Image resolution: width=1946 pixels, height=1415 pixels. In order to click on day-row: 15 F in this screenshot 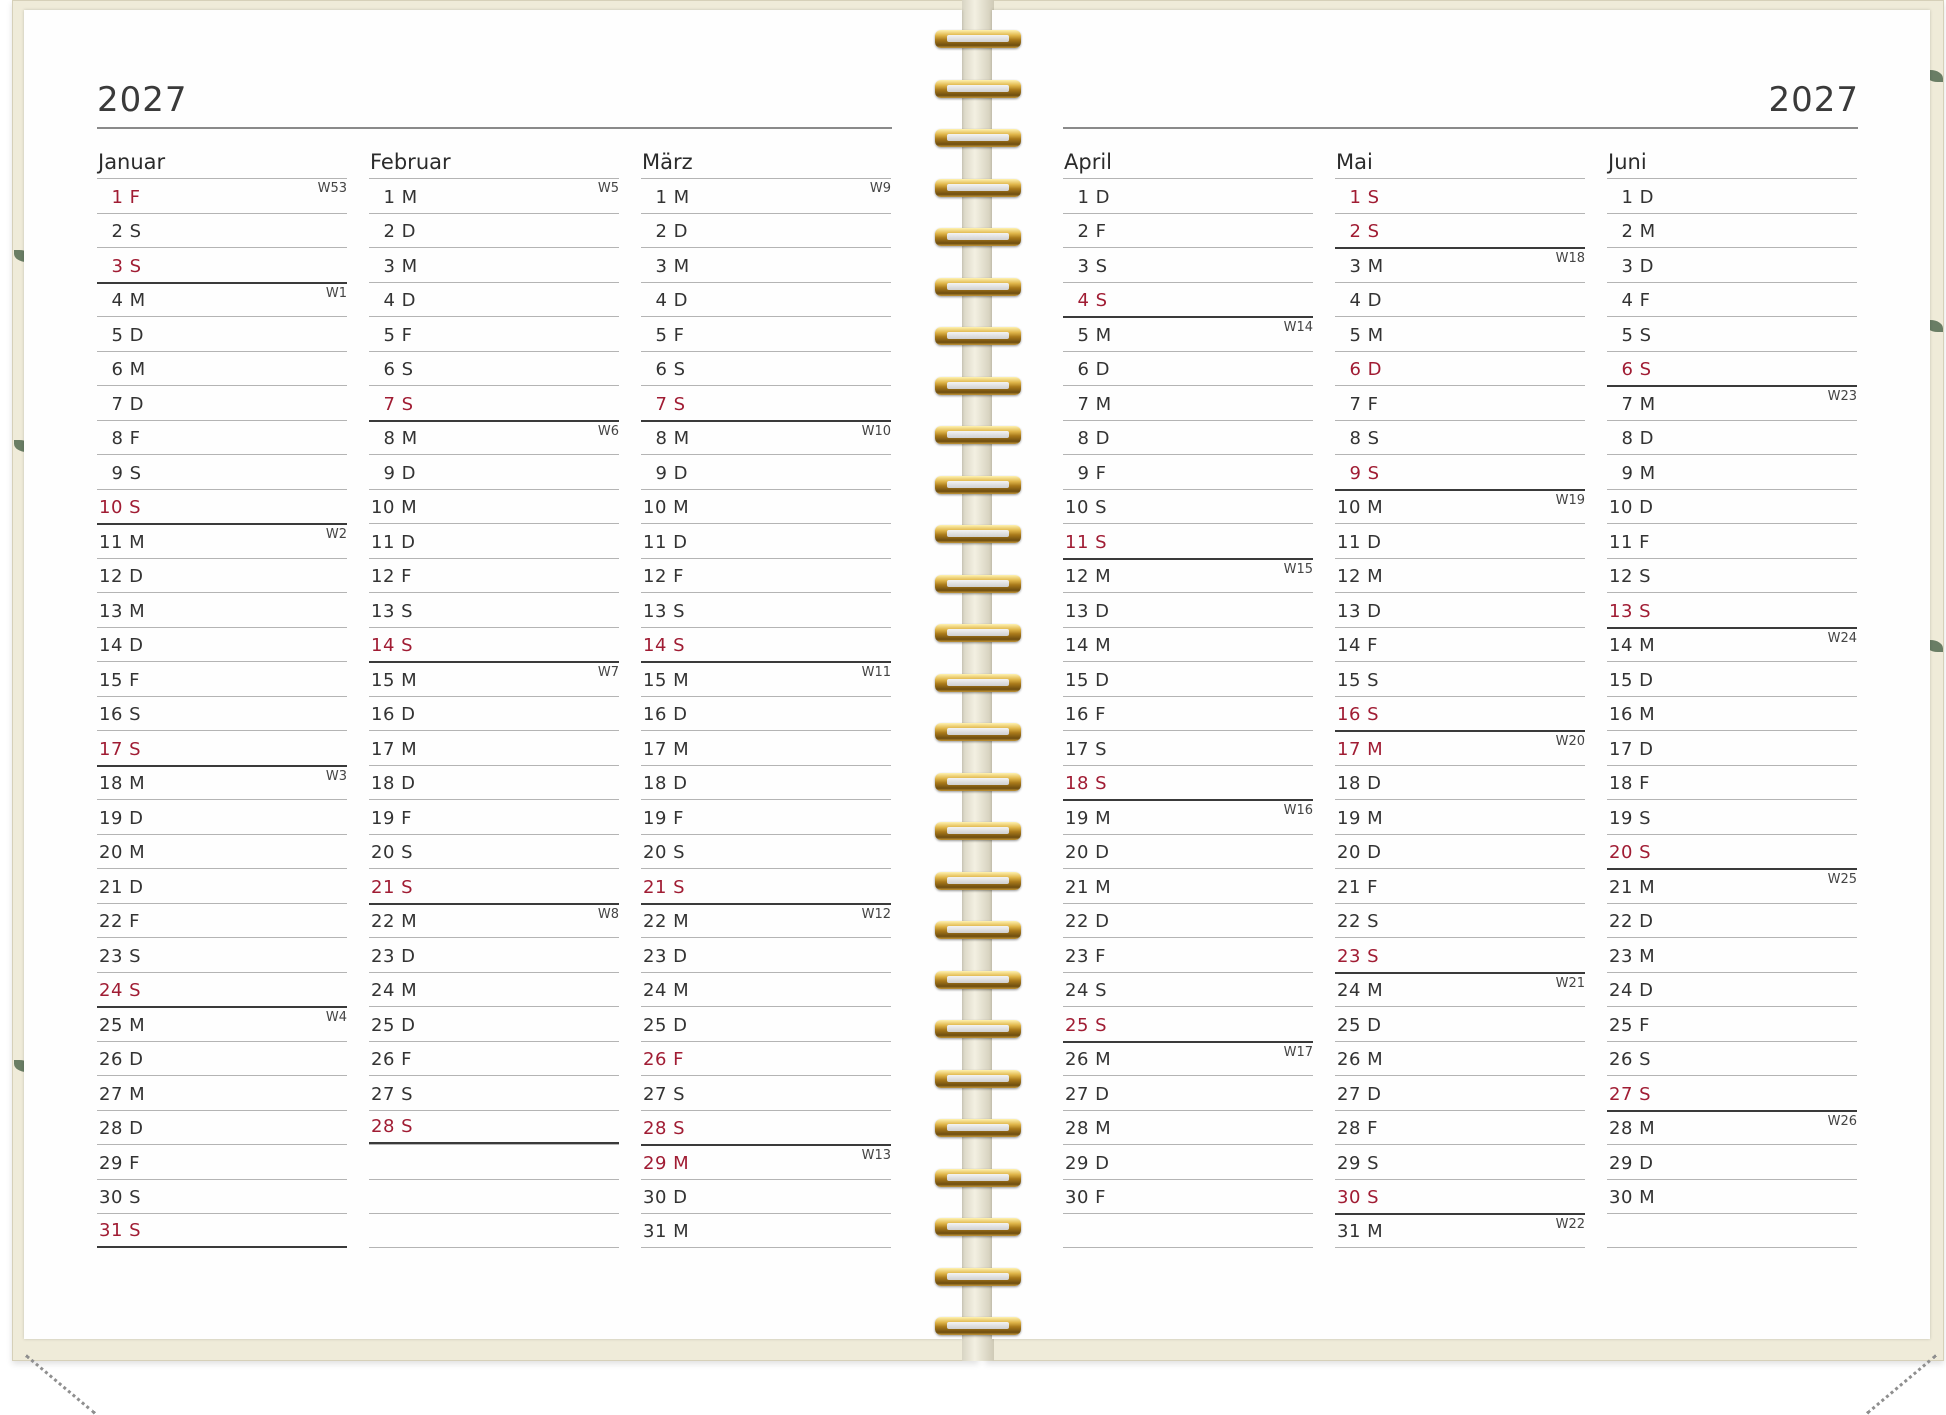, I will do `click(222, 678)`.